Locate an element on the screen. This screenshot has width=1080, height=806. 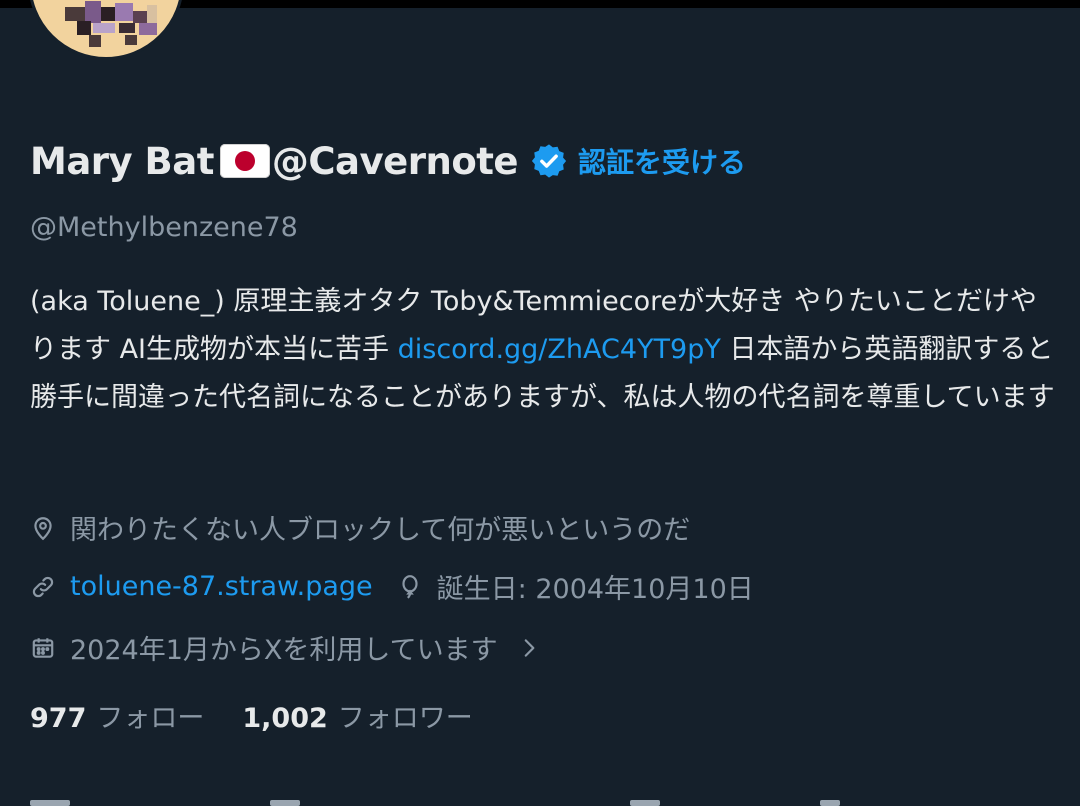
avatar is located at coordinates (106, 30).